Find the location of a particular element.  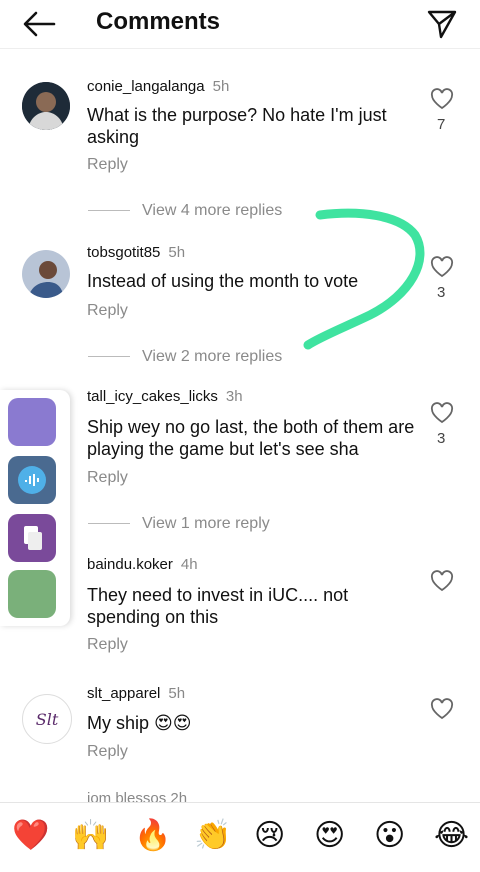

emoji-heart-eyes: 😍 is located at coordinates (329, 836).